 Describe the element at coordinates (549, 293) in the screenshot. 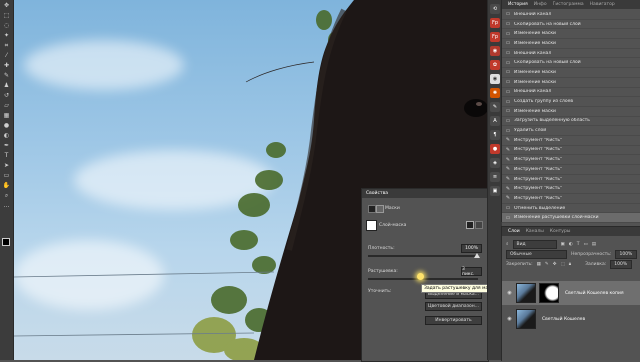

I see `layer-mask-thumbnail` at that location.